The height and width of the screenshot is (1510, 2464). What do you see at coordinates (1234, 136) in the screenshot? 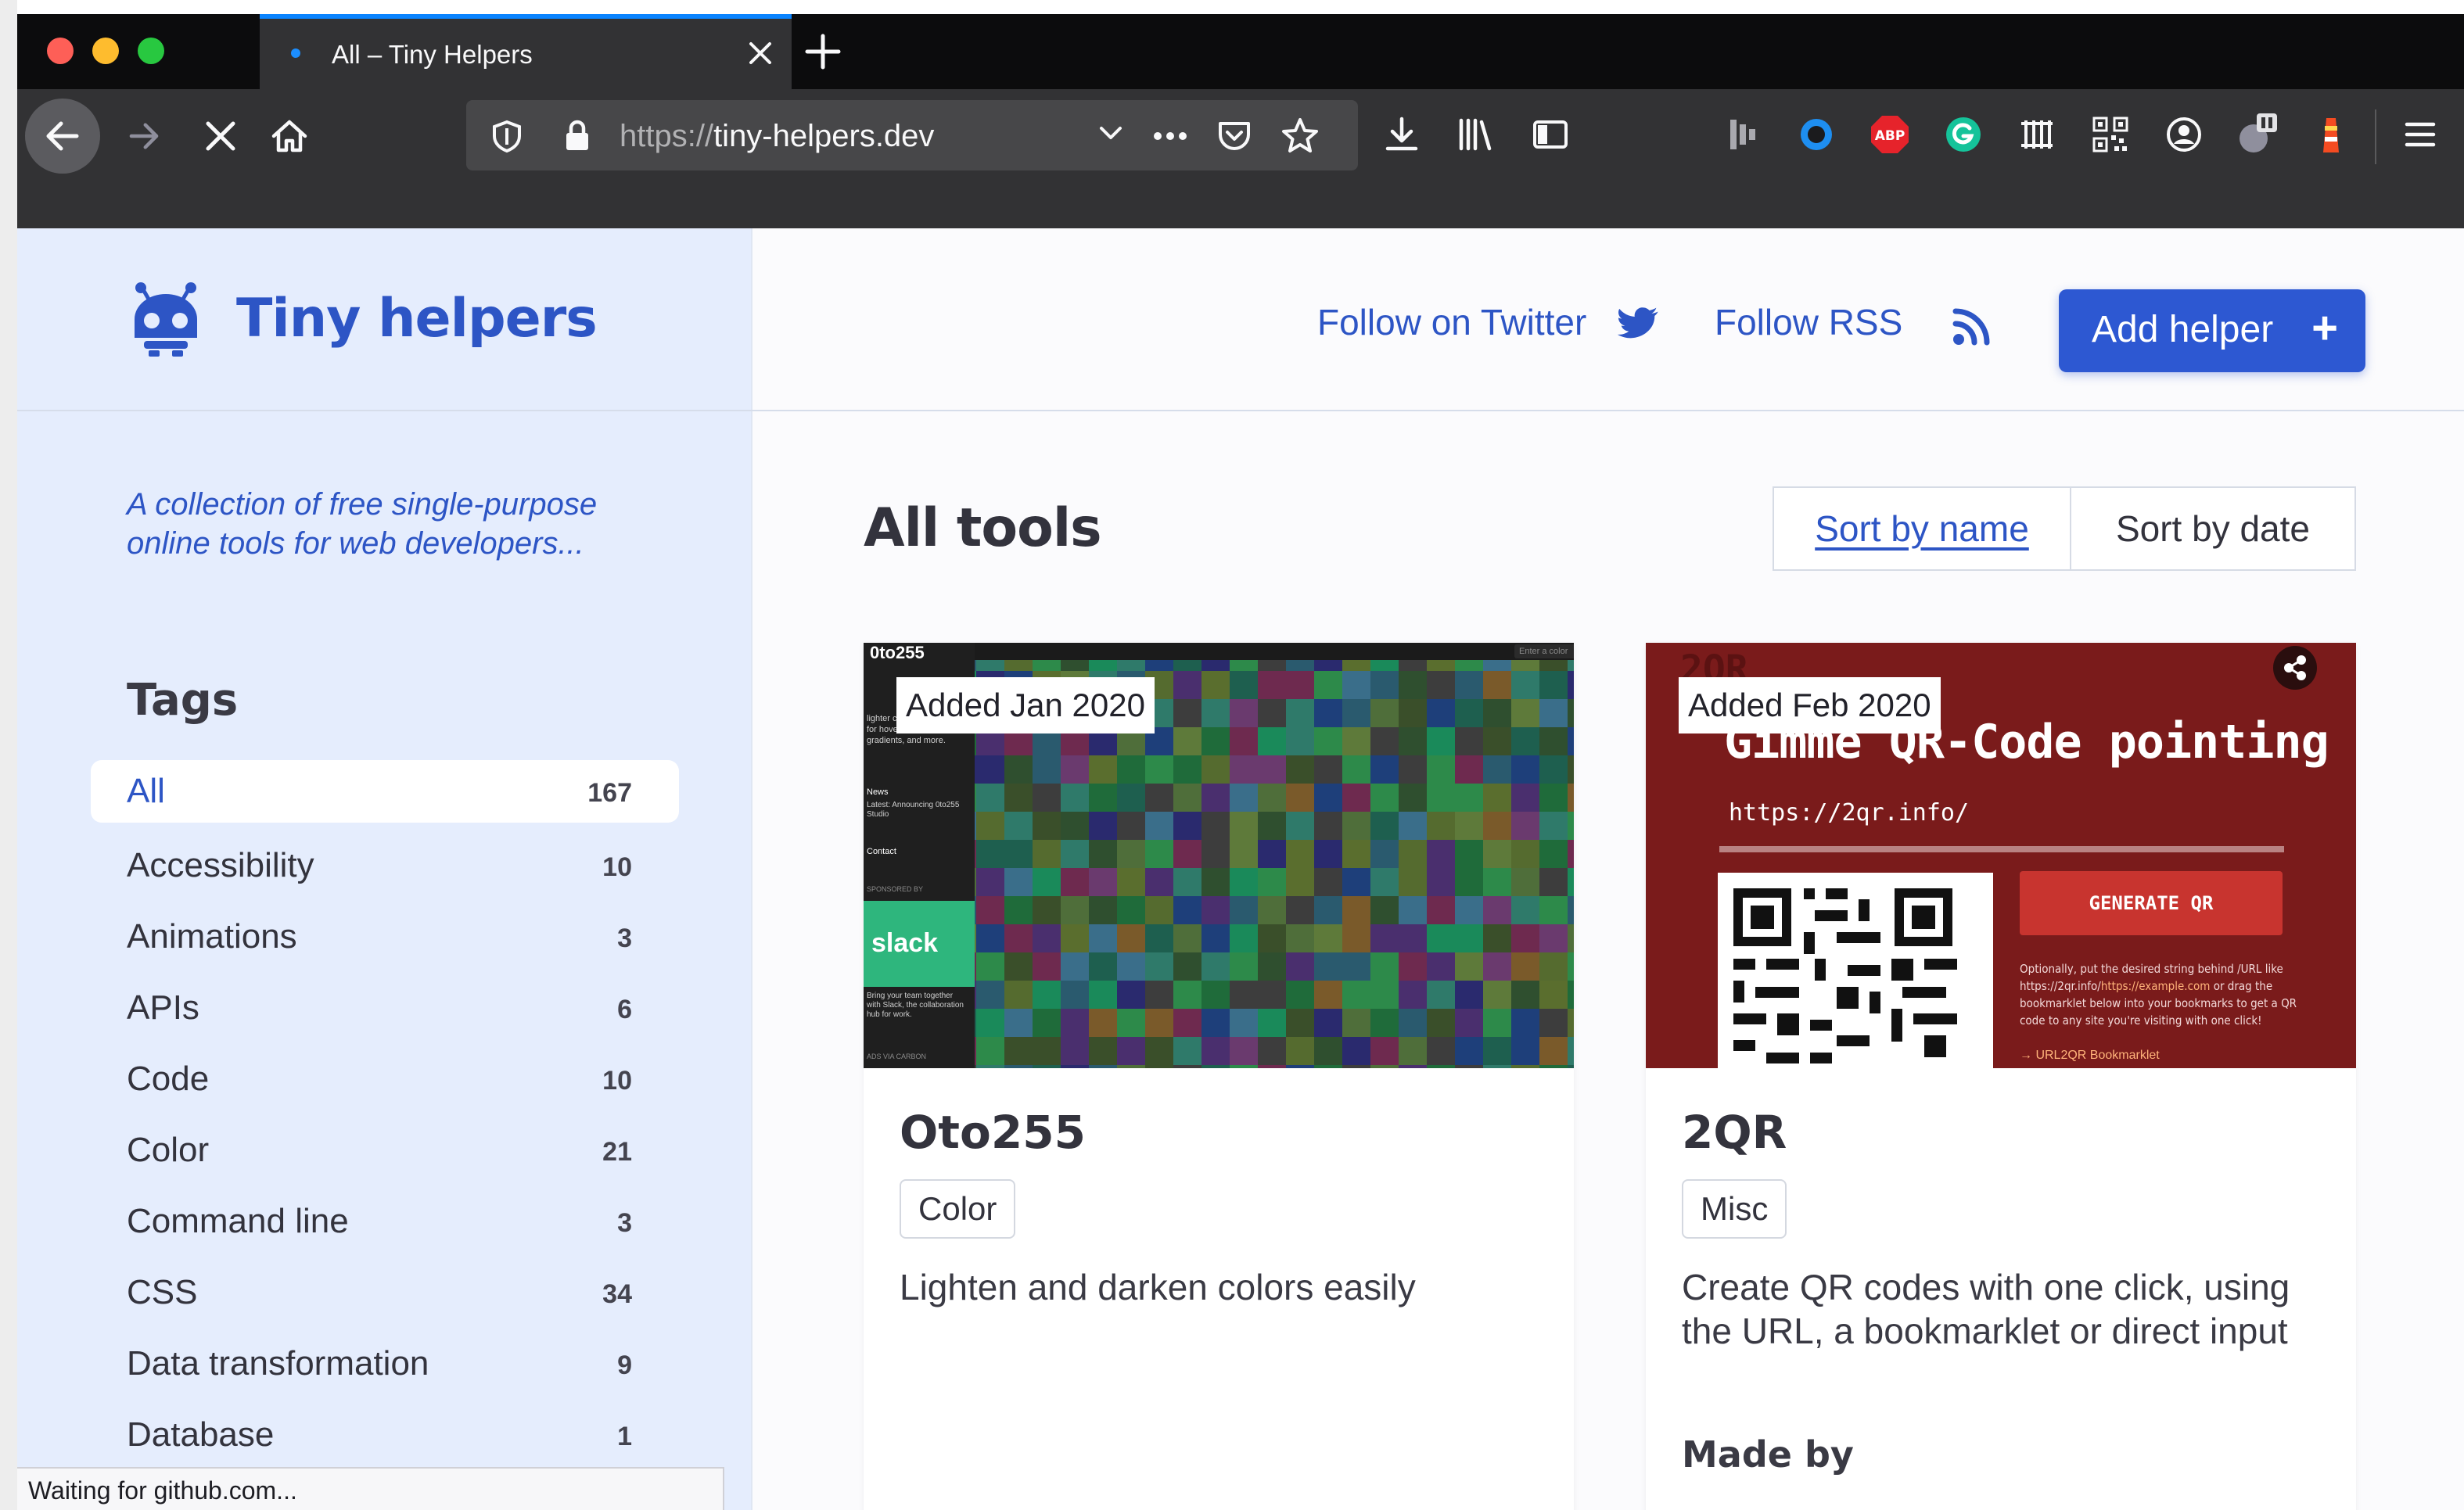
I see `pocket-icon` at bounding box center [1234, 136].